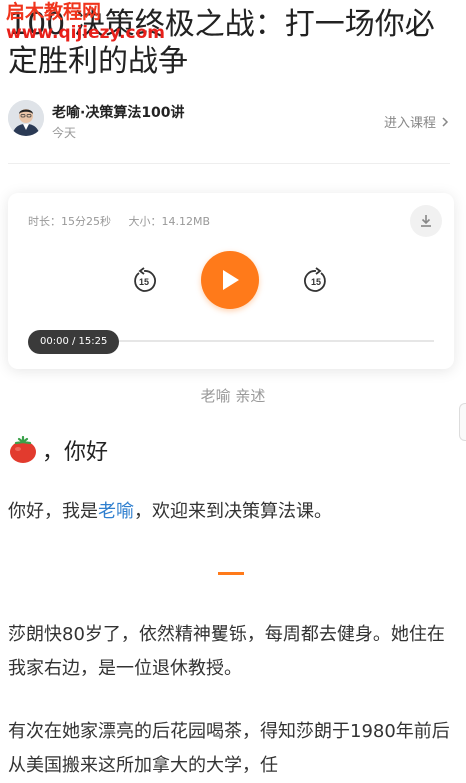  Describe the element at coordinates (233, 396) in the screenshot. I see `narrator-label: 老喻 亲述` at that location.